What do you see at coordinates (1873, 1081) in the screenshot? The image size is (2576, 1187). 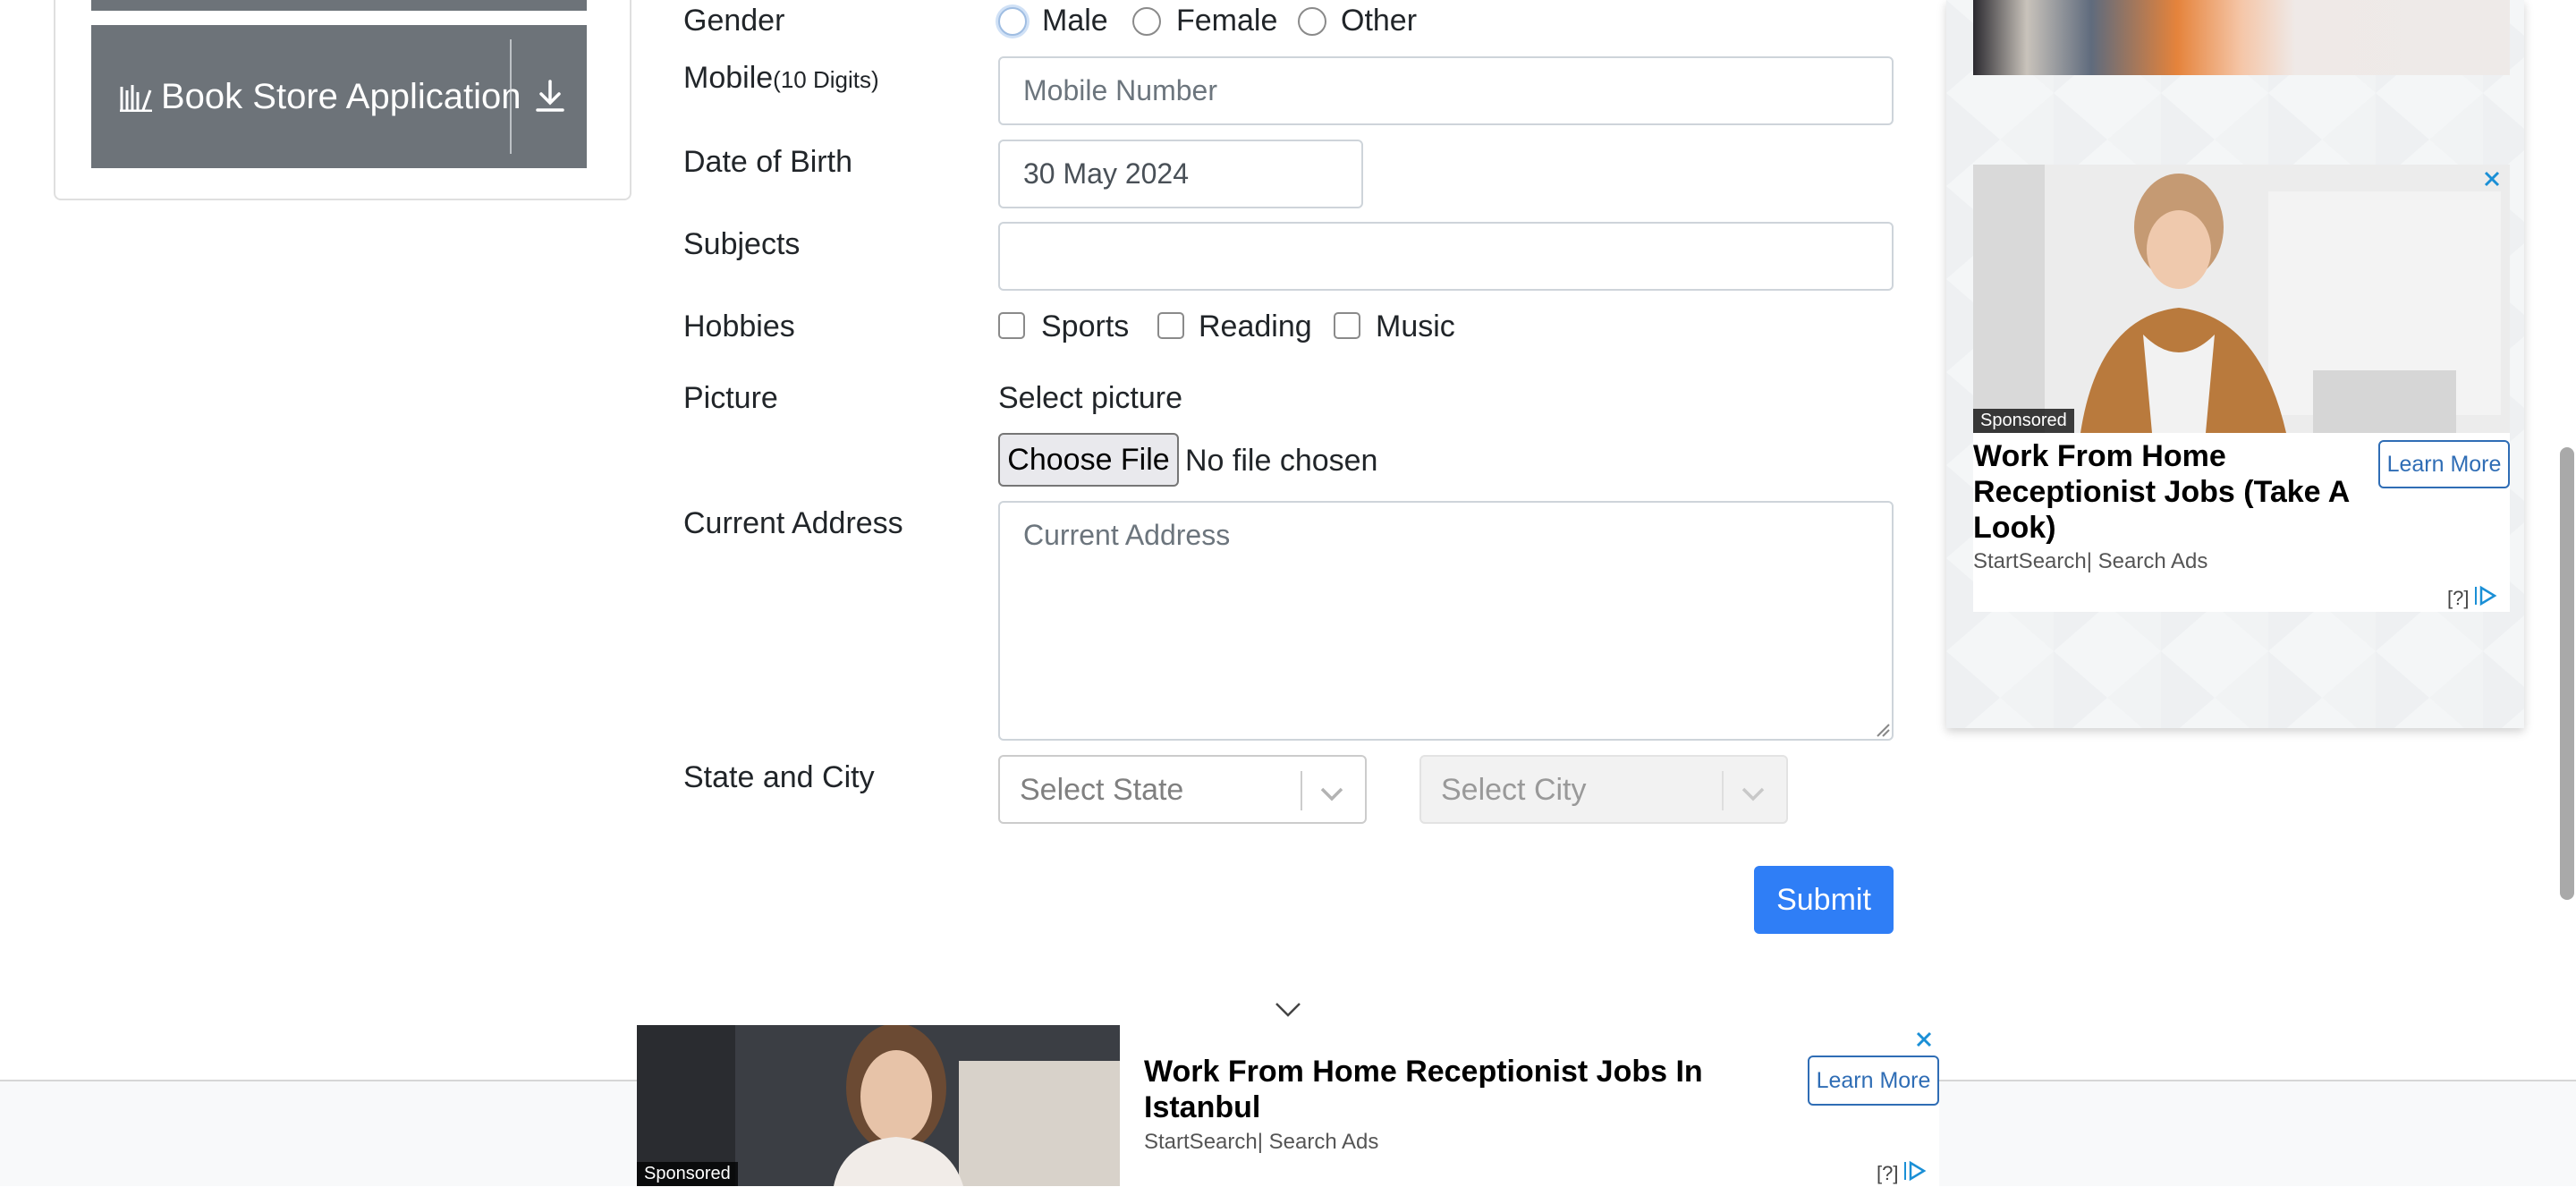 I see `bottom-ad-learn-more-button: Learn More` at bounding box center [1873, 1081].